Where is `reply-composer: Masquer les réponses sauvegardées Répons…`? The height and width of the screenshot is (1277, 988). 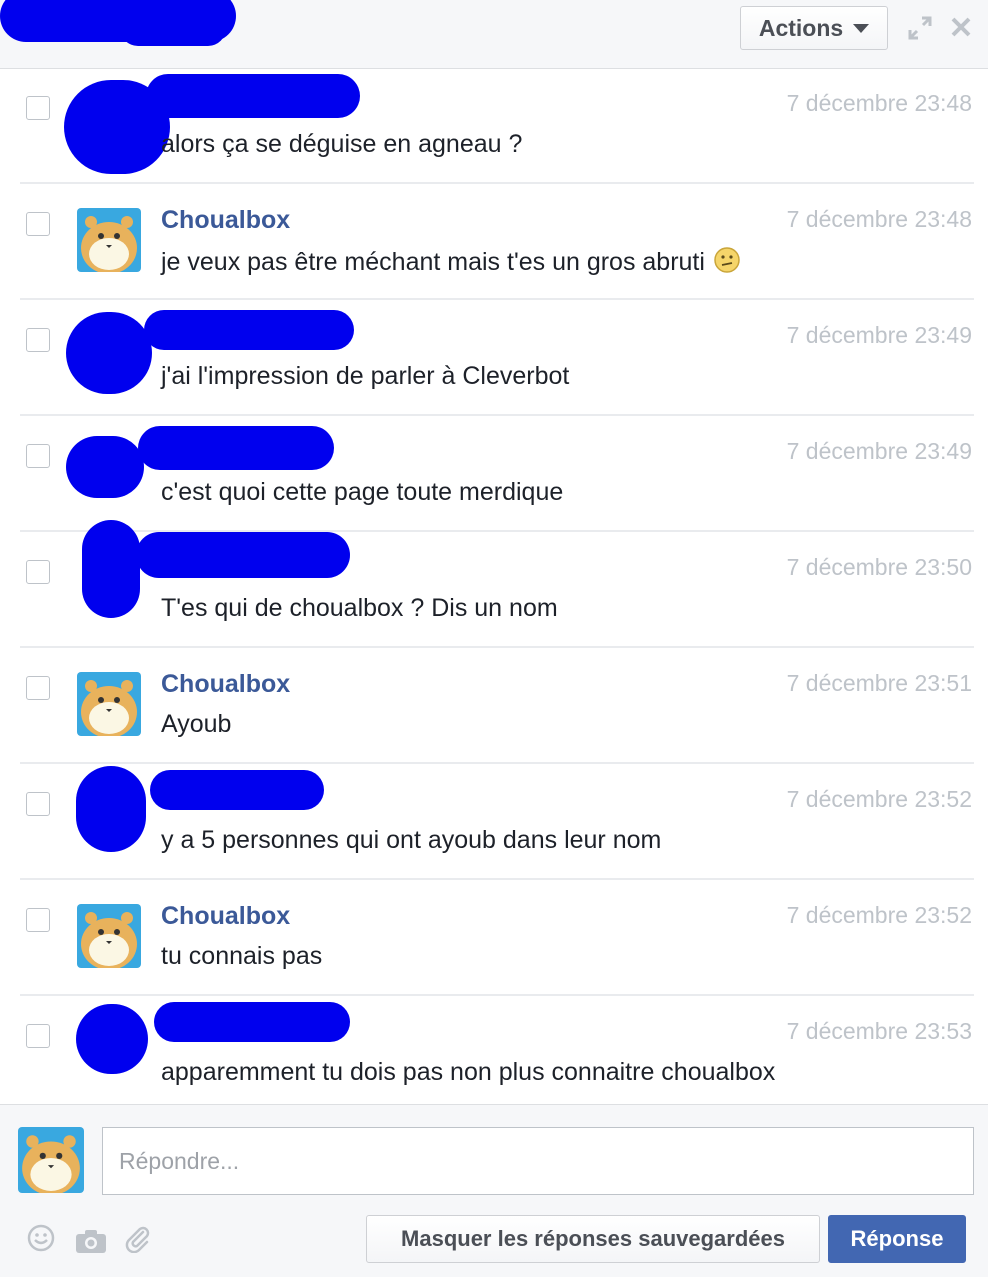
reply-composer: Masquer les réponses sauvegardées Répons… is located at coordinates (494, 1190).